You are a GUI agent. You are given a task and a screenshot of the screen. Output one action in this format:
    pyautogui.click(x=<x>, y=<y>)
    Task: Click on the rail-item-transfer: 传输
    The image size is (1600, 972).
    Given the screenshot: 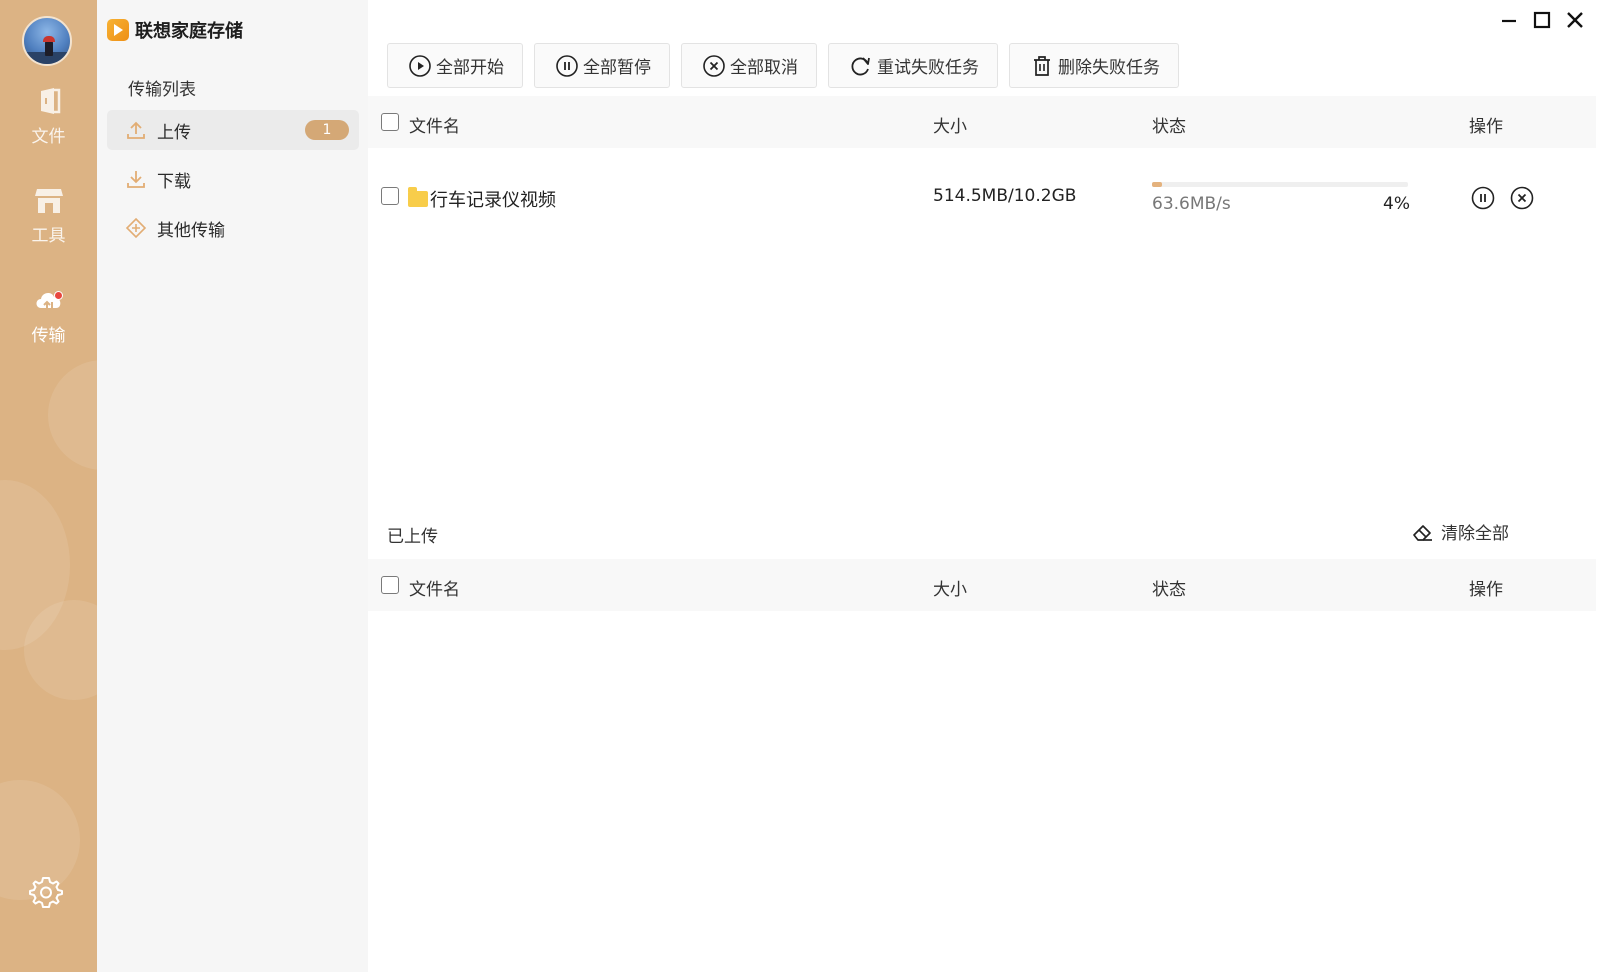 What is the action you would take?
    pyautogui.click(x=48, y=314)
    